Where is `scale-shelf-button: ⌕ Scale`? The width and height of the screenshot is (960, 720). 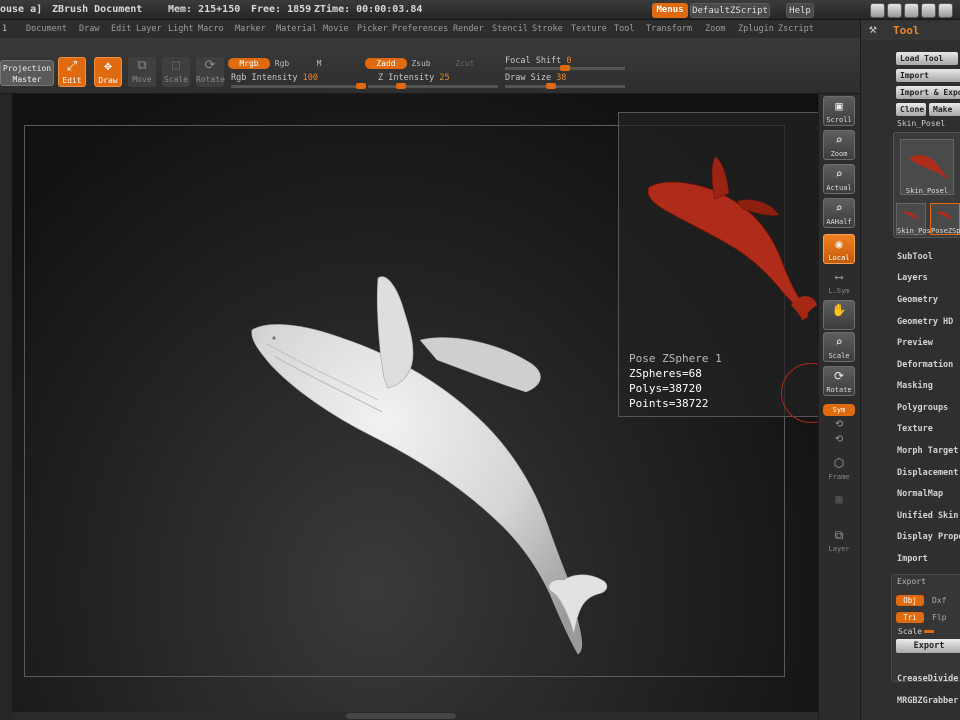 scale-shelf-button: ⌕ Scale is located at coordinates (839, 347).